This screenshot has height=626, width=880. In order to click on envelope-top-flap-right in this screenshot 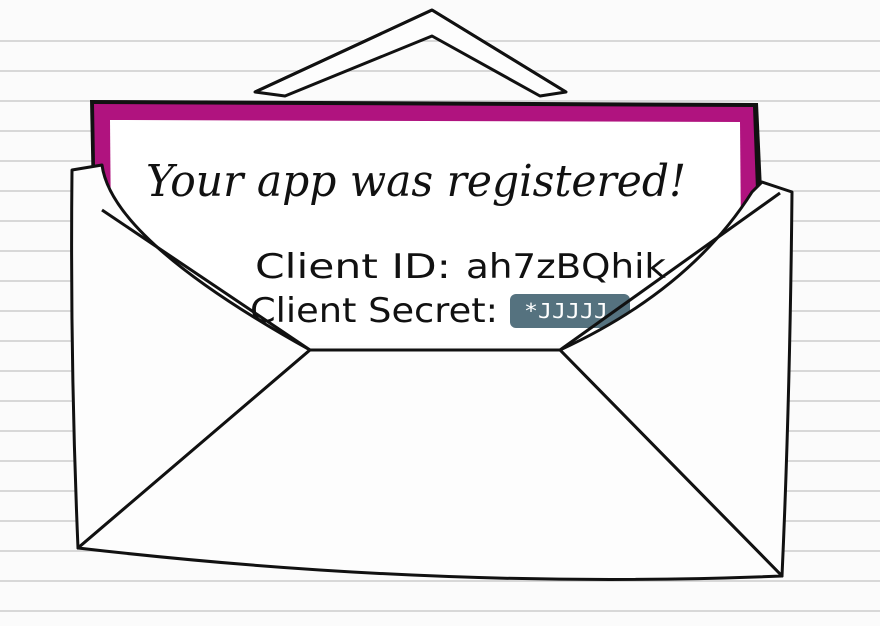, I will do `click(499, 51)`.